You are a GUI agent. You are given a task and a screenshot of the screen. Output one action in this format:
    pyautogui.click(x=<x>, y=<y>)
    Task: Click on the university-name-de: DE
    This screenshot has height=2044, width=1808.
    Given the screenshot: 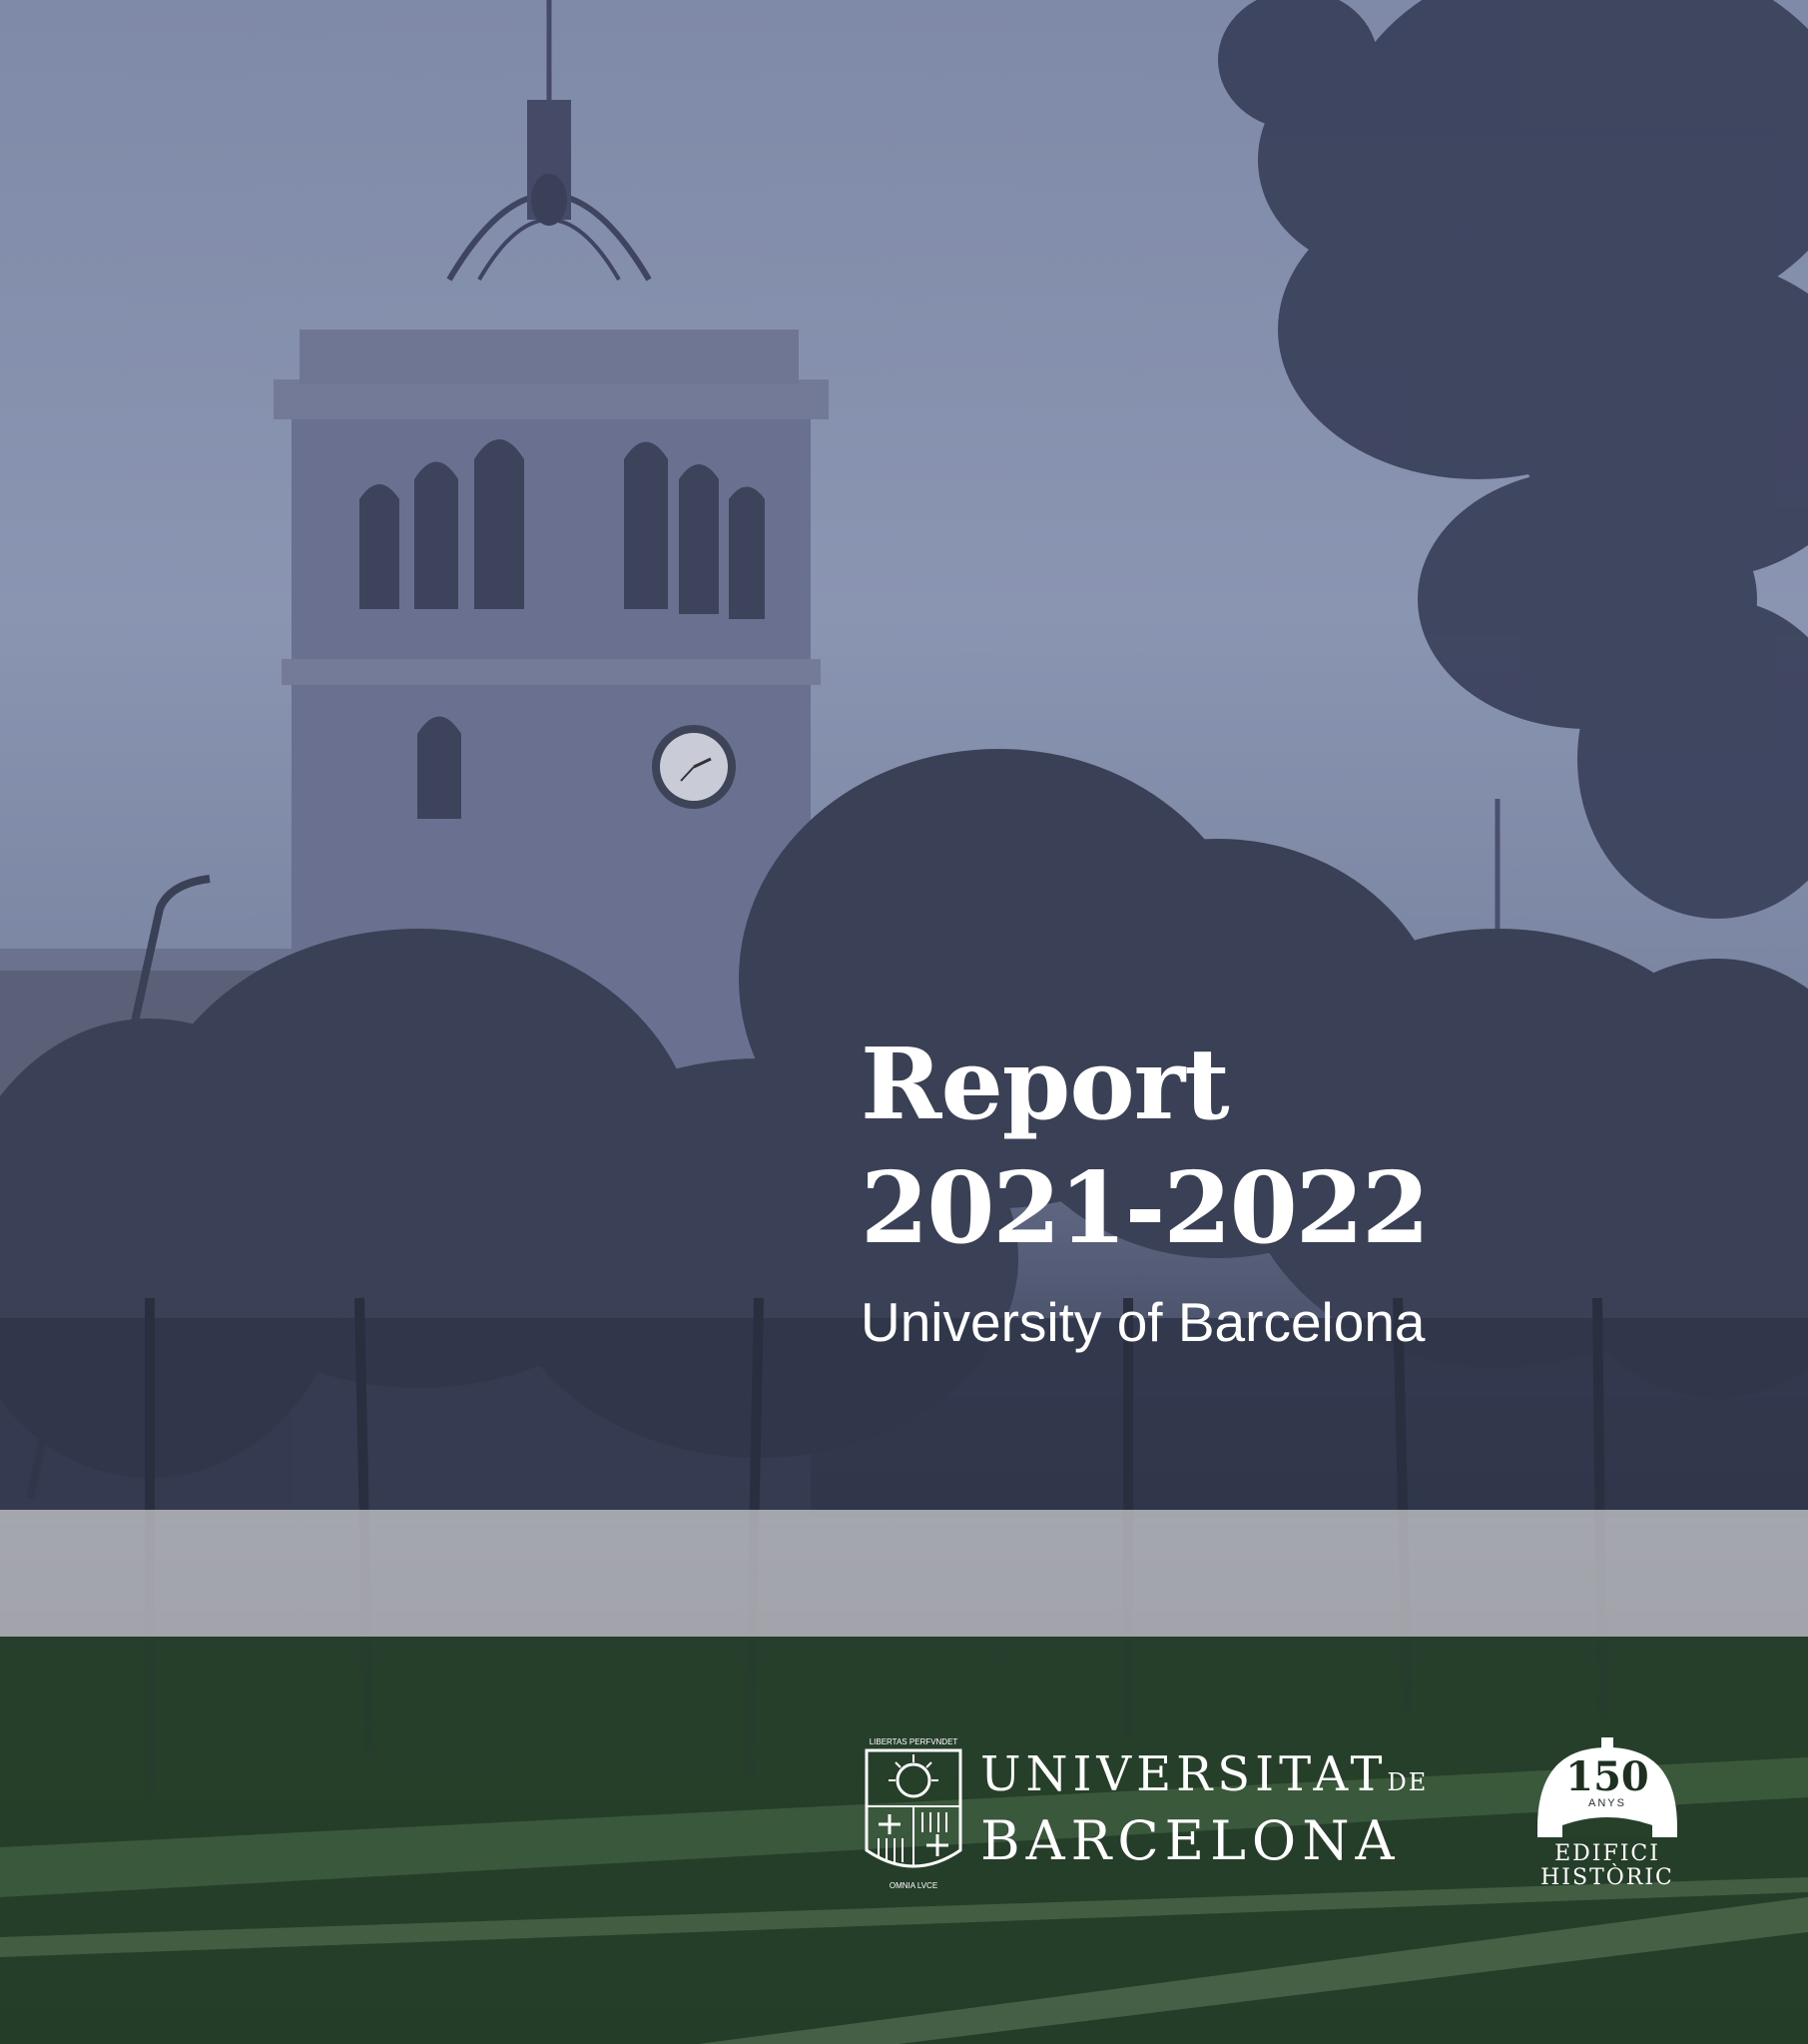 What is the action you would take?
    pyautogui.click(x=1408, y=1782)
    